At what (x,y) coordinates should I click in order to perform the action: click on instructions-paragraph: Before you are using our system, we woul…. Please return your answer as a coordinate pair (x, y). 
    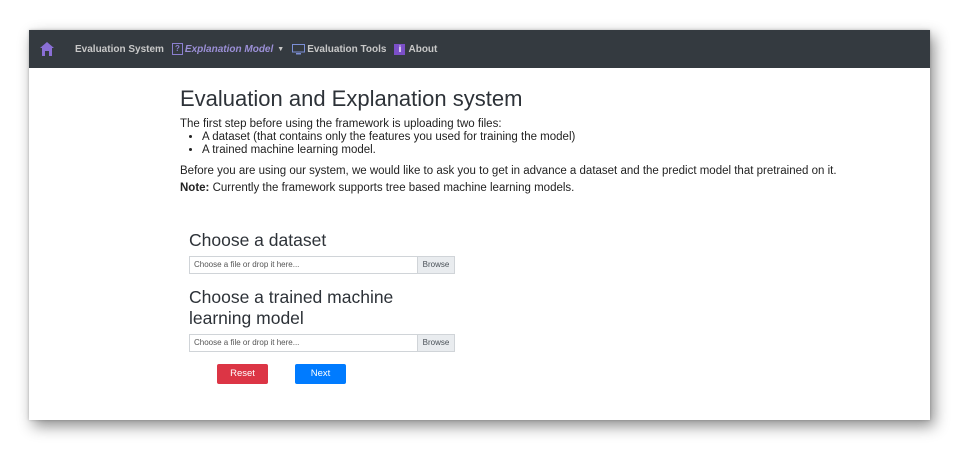
    Looking at the image, I should click on (508, 171).